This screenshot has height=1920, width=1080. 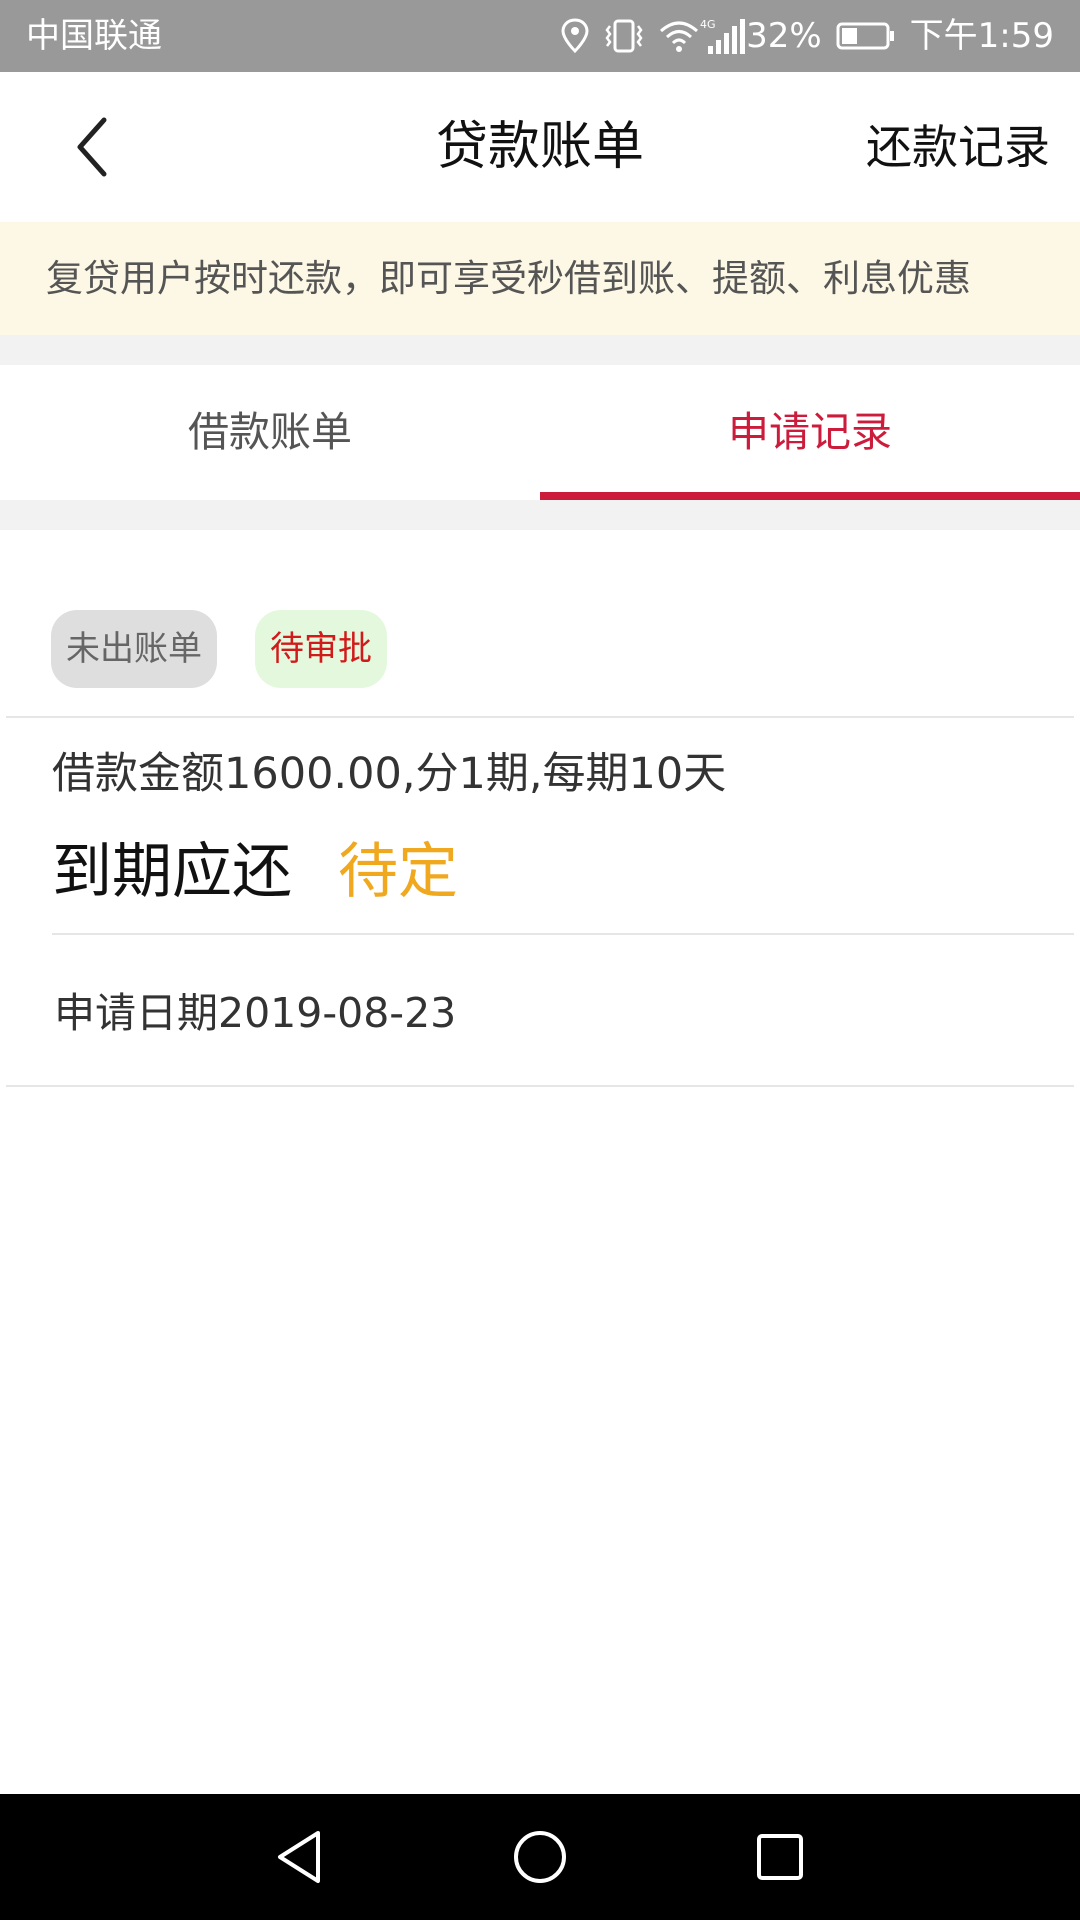 I want to click on due-value: 待定, so click(x=398, y=872).